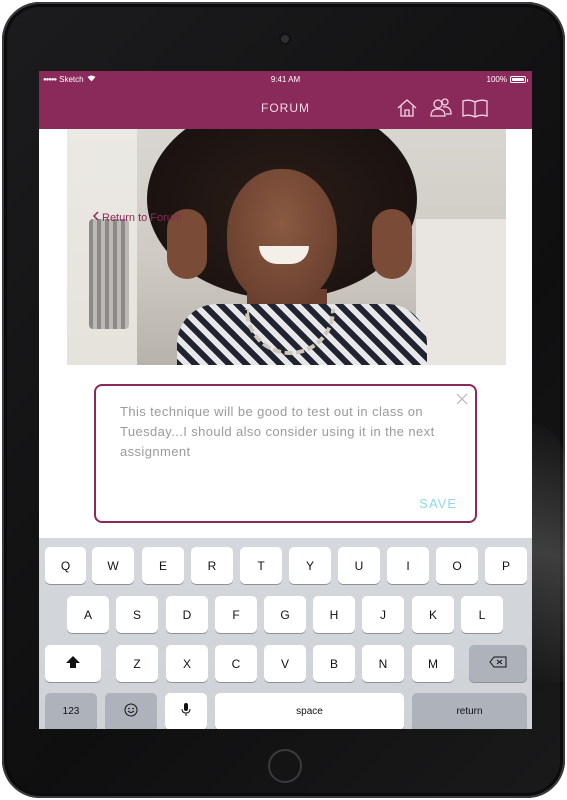  Describe the element at coordinates (65, 565) in the screenshot. I see `key-q: Q` at that location.